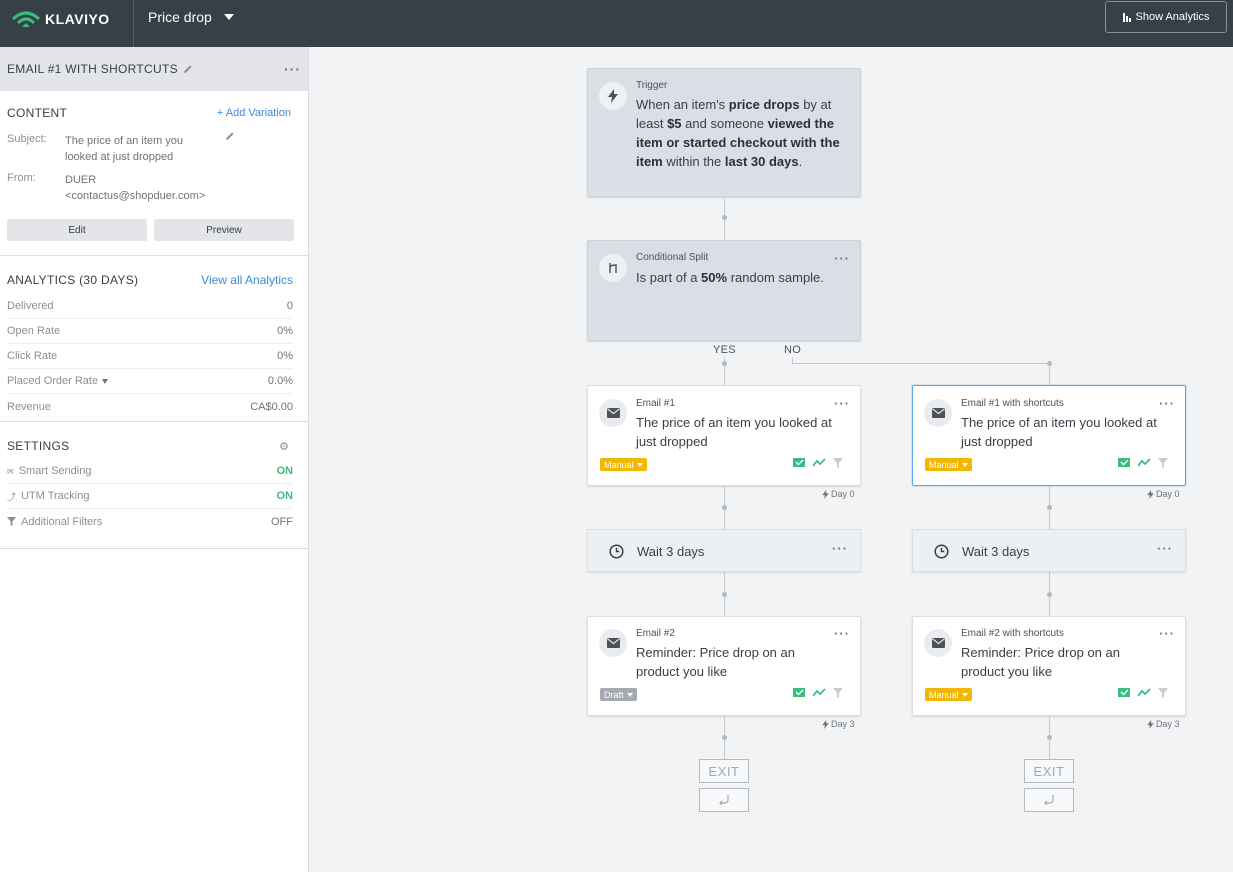  What do you see at coordinates (284, 446) in the screenshot?
I see `gear-icon: ⚙` at bounding box center [284, 446].